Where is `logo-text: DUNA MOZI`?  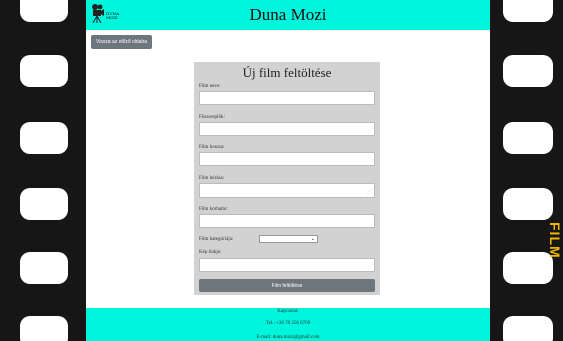 logo-text: DUNA MOZI is located at coordinates (112, 15).